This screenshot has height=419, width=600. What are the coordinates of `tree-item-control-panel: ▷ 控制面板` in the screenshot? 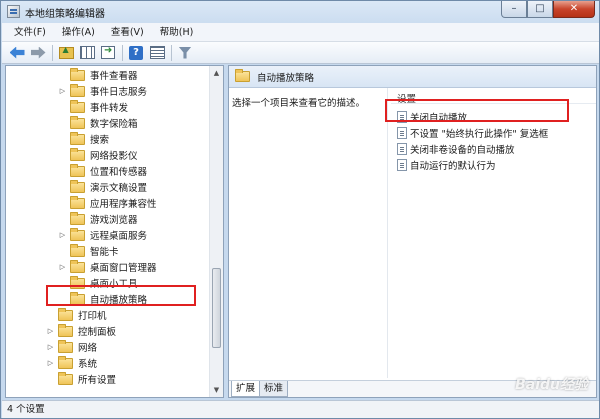 It's located at (81, 331).